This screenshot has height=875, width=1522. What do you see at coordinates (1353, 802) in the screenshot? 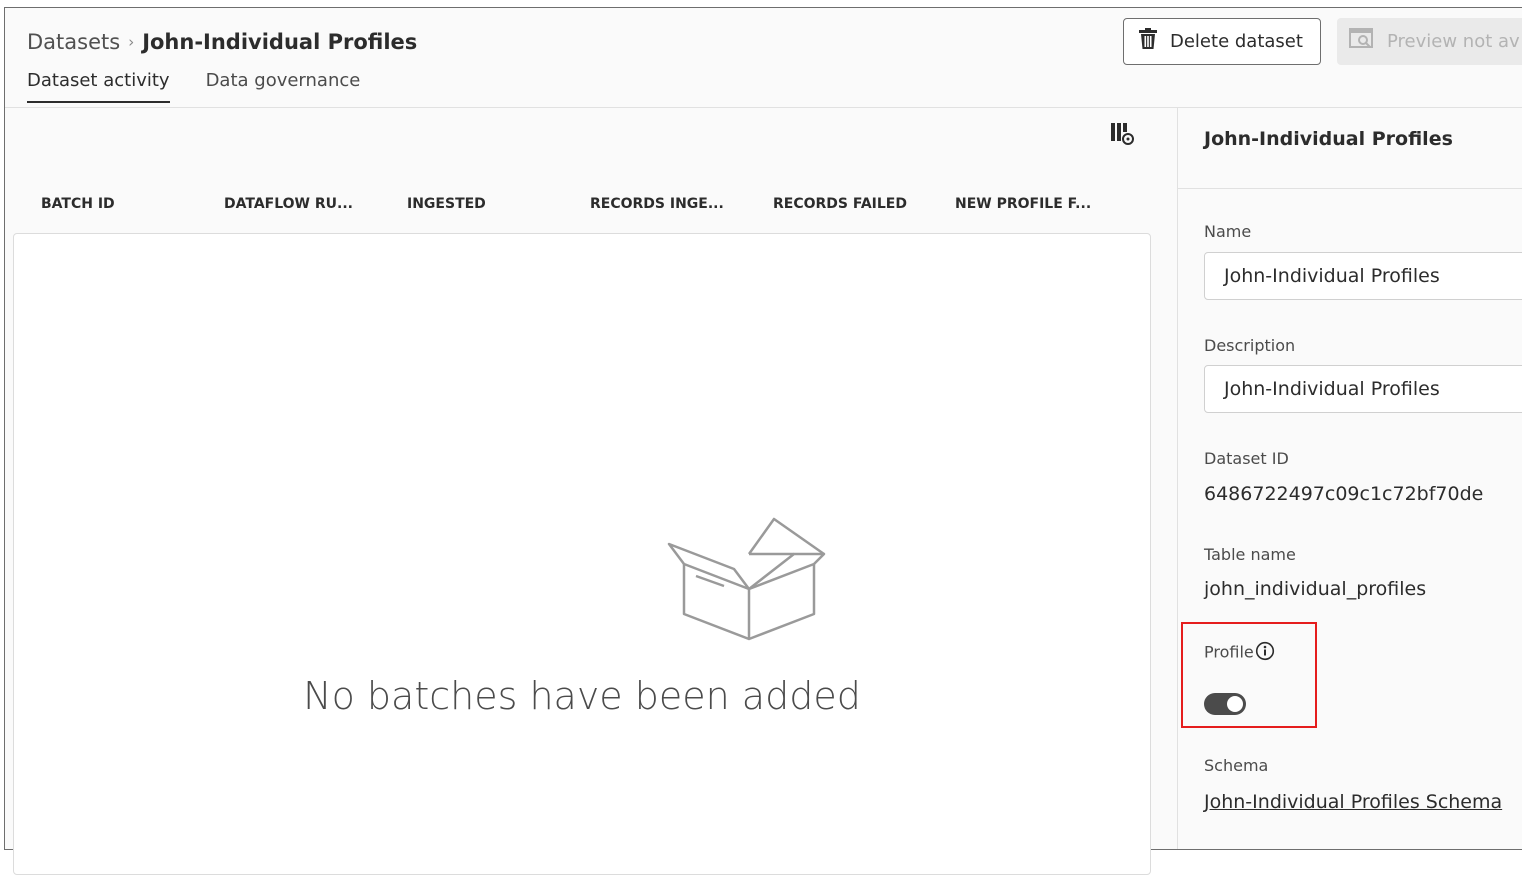
I see `schema-link: John-Individual Profiles Schema` at bounding box center [1353, 802].